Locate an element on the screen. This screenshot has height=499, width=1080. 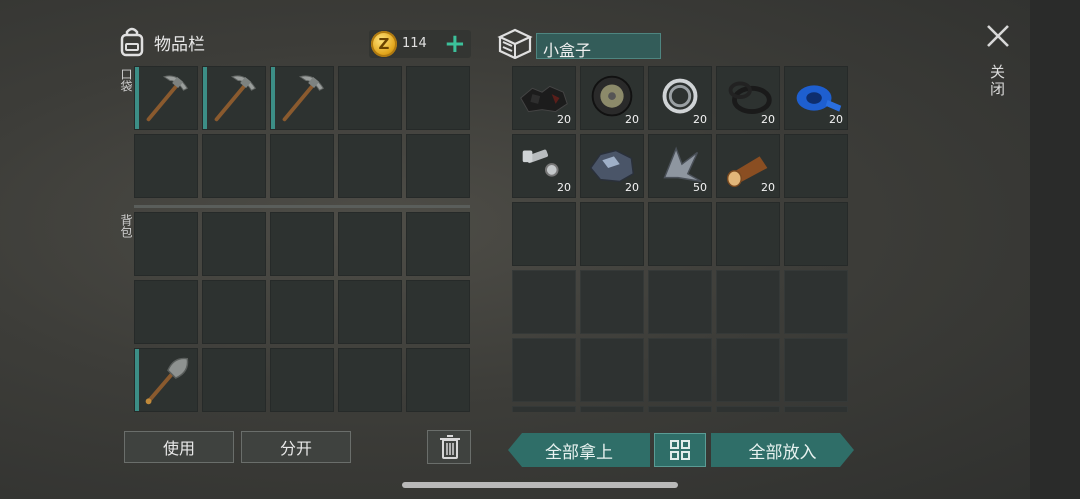
inventory-title: 物品栏 is located at coordinates (179, 44).